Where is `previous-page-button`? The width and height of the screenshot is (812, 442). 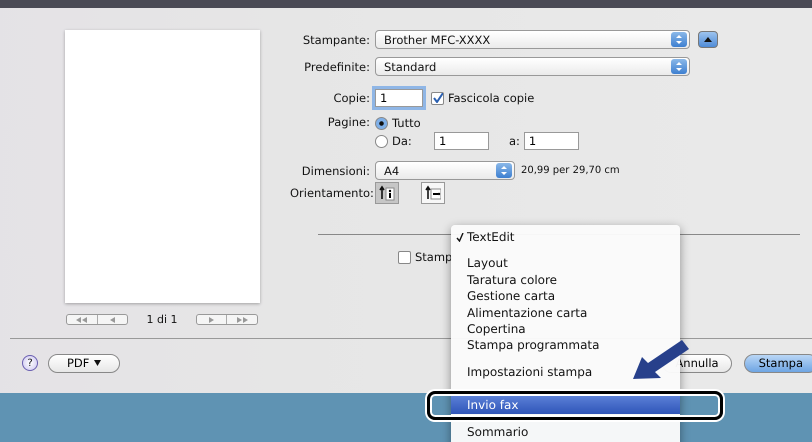
previous-page-button is located at coordinates (97, 319).